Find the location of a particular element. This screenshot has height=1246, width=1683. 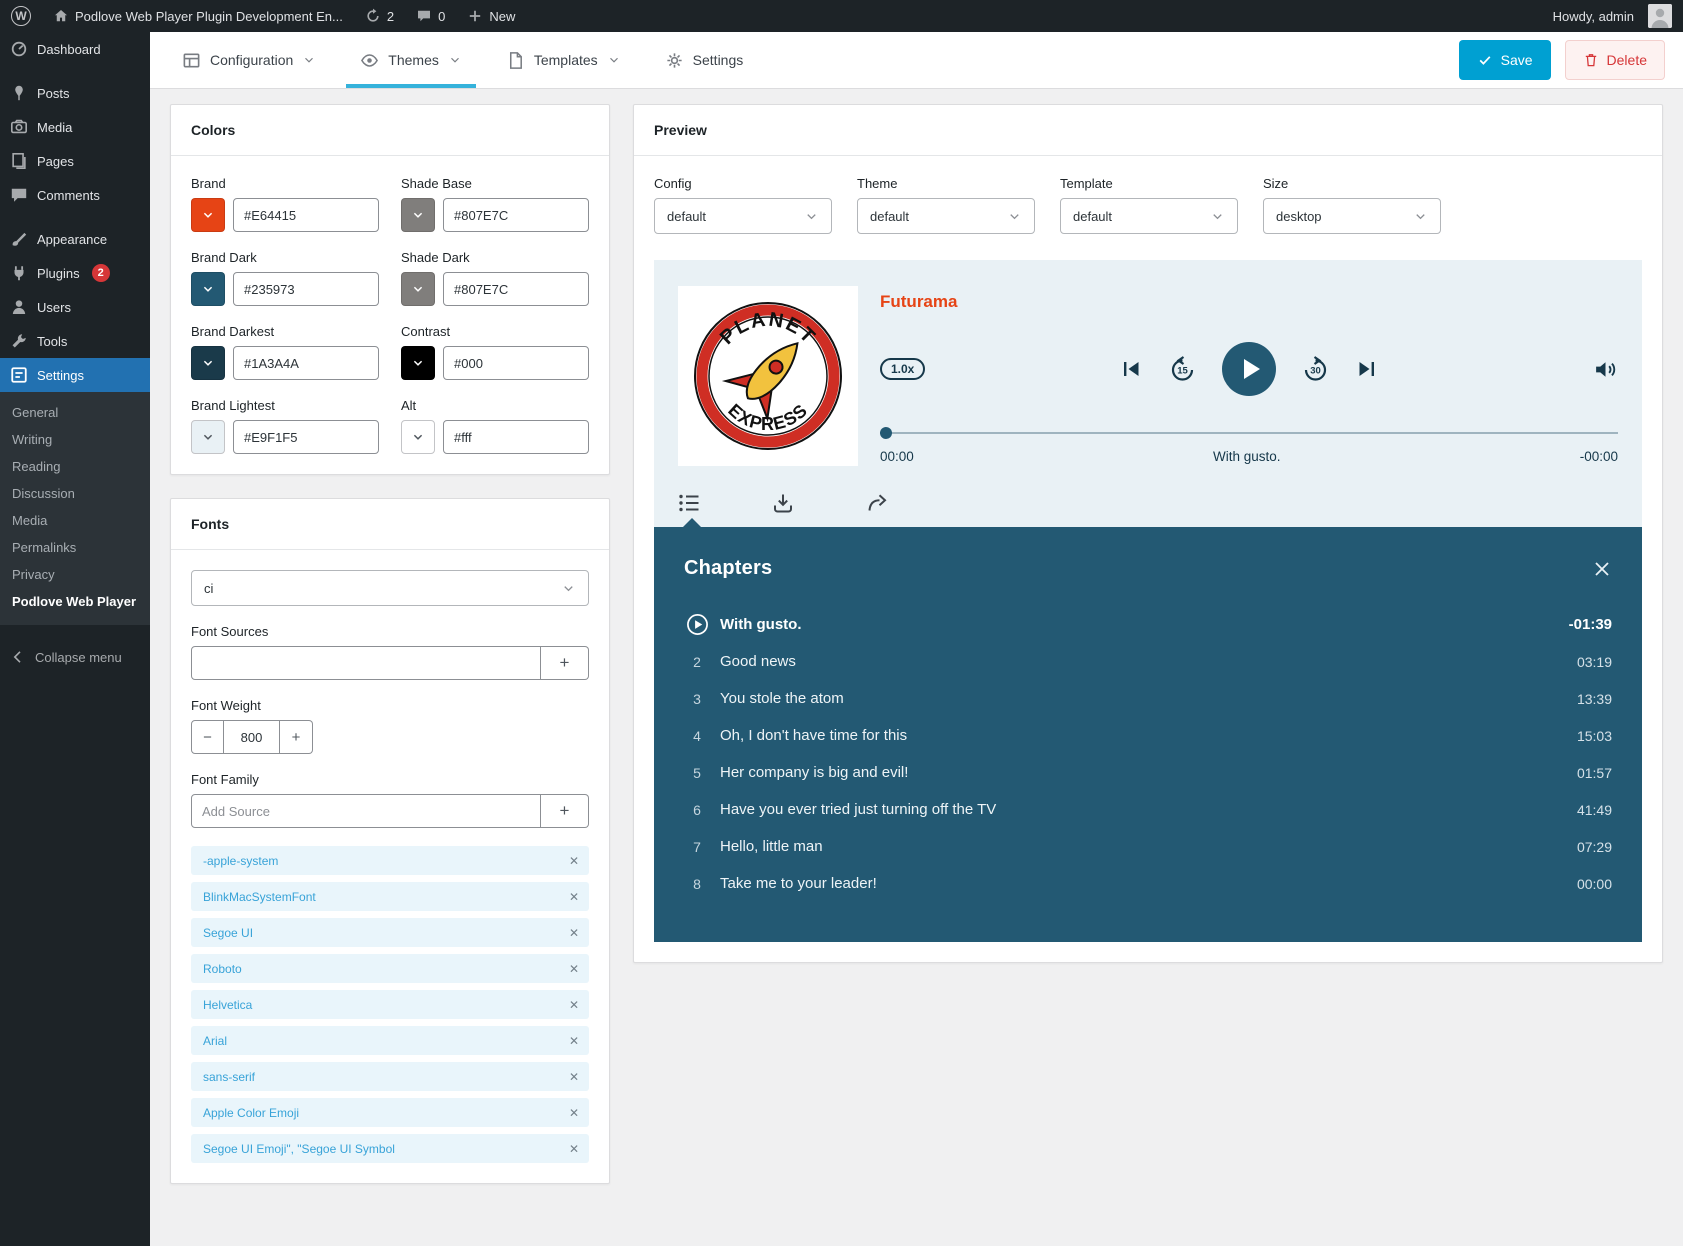

chapter-row-4: 4 Oh, I don't have time for this 15:03 is located at coordinates (1148, 735).